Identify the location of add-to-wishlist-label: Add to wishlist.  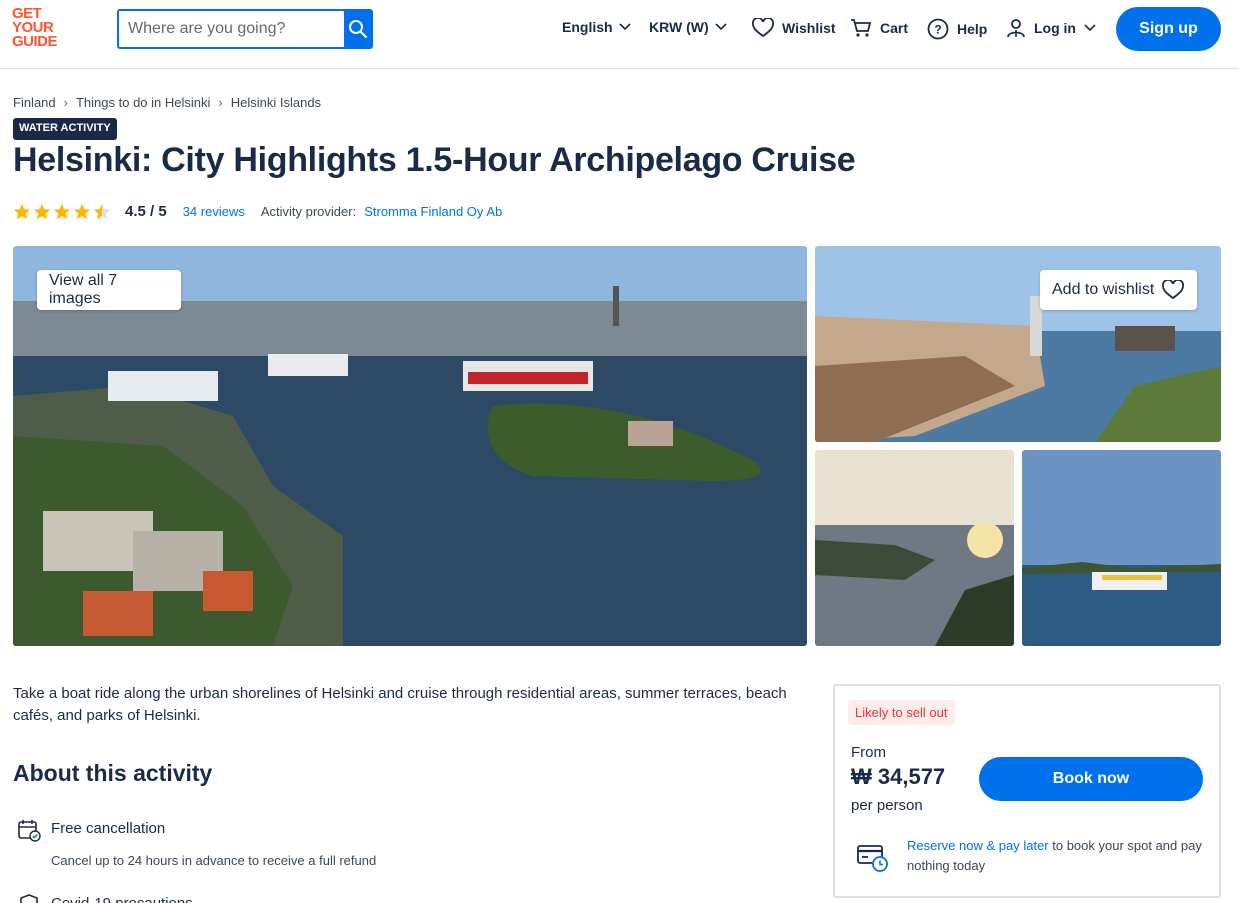
(1103, 289).